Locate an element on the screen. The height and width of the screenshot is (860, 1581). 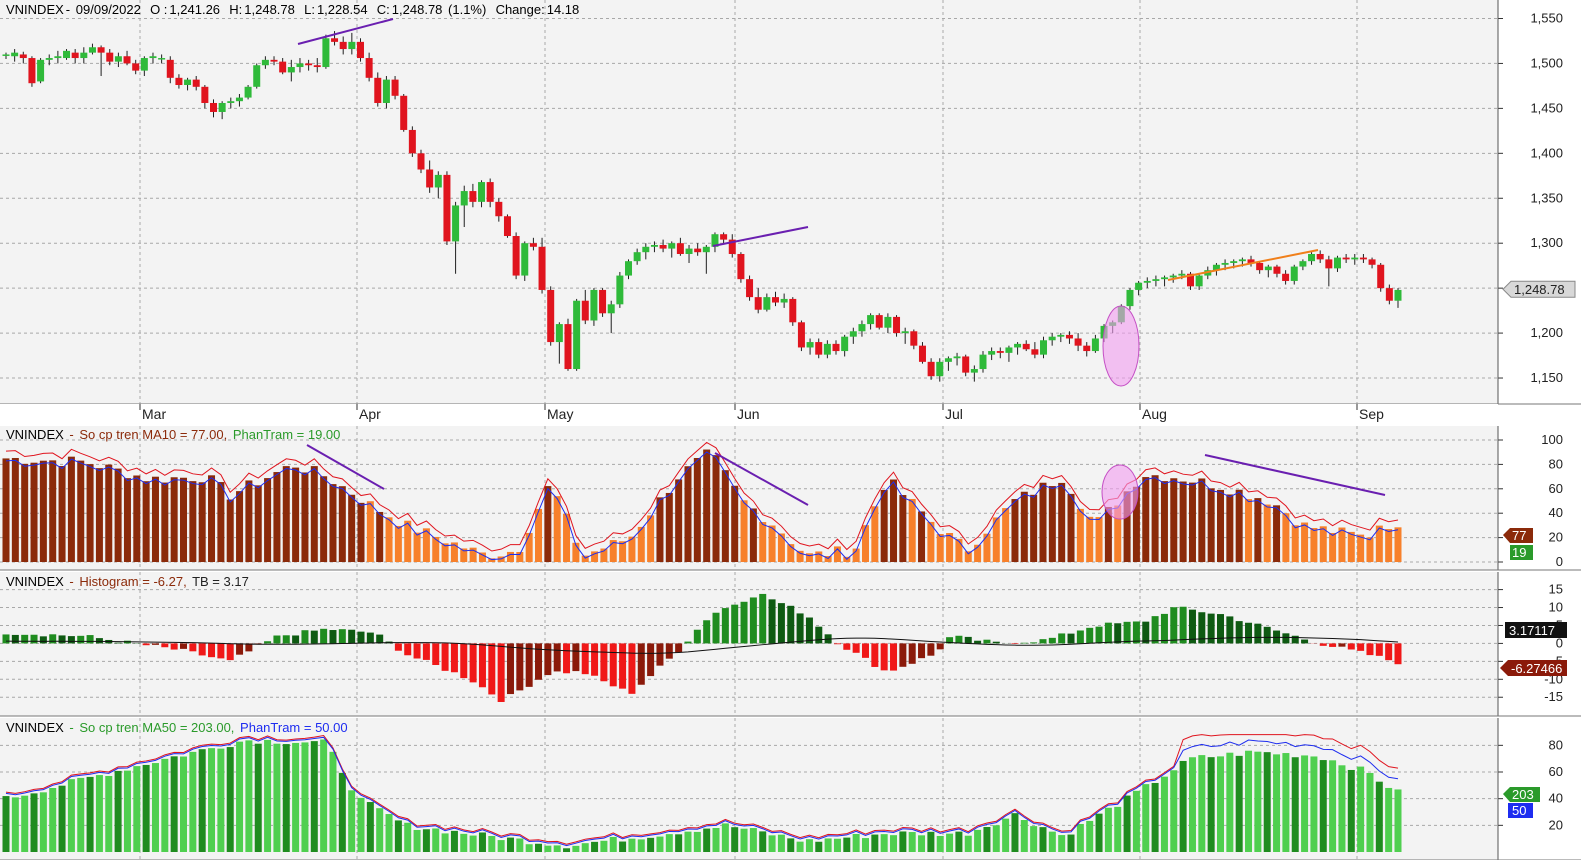
highlight-ellipse is located at coordinates (1120, 492).